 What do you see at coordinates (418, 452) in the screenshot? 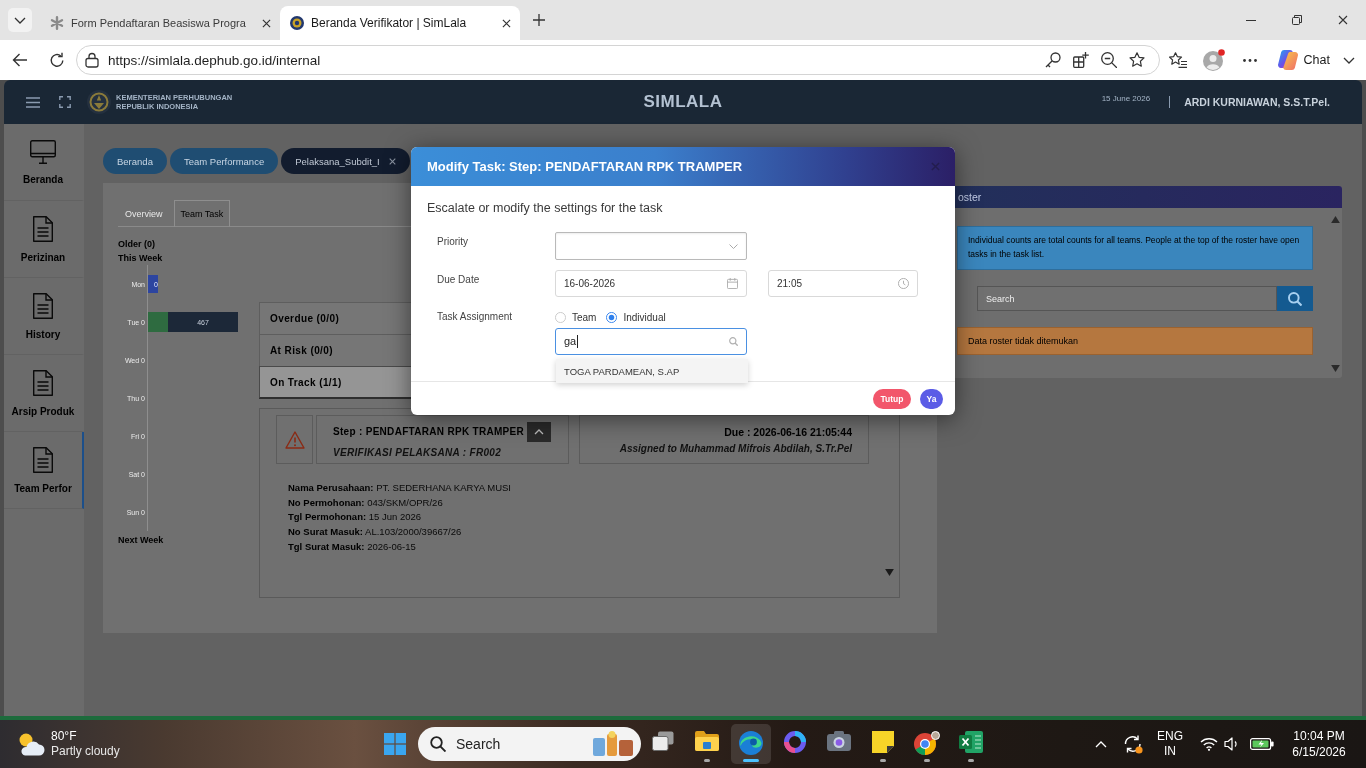
I see `stage-text: VERIFIKASI PELAKSANA : FR002` at bounding box center [418, 452].